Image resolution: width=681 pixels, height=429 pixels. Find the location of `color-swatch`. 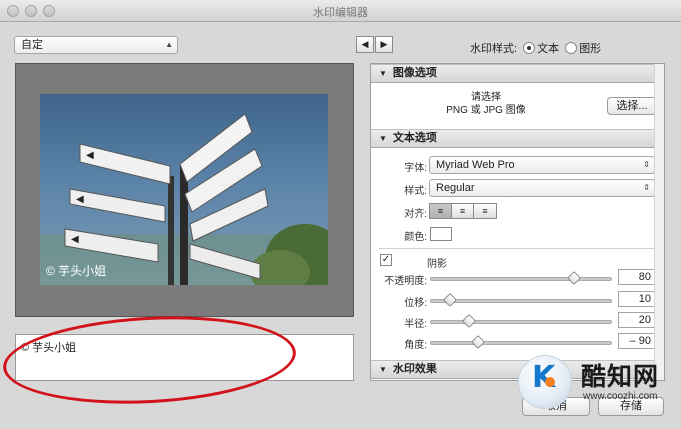

color-swatch is located at coordinates (441, 234).